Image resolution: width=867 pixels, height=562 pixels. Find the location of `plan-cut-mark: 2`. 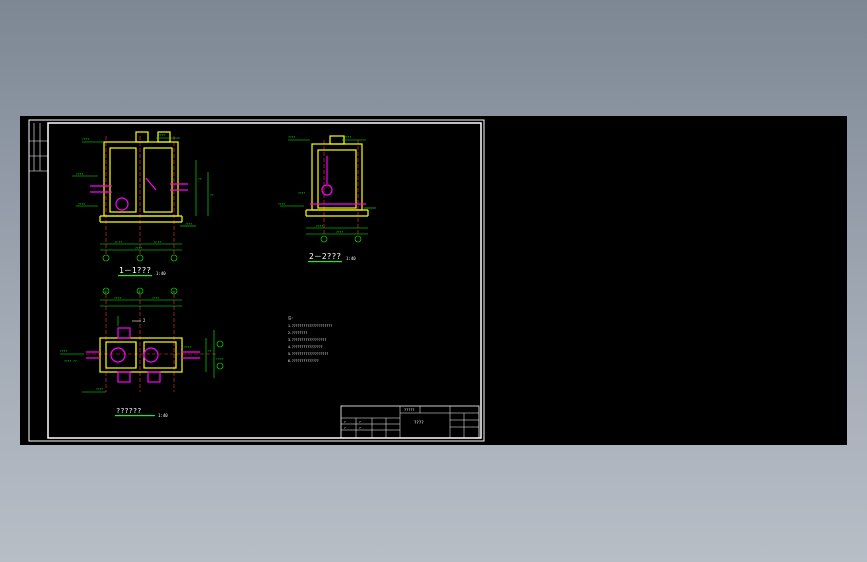

plan-cut-mark: 2 is located at coordinates (144, 320).